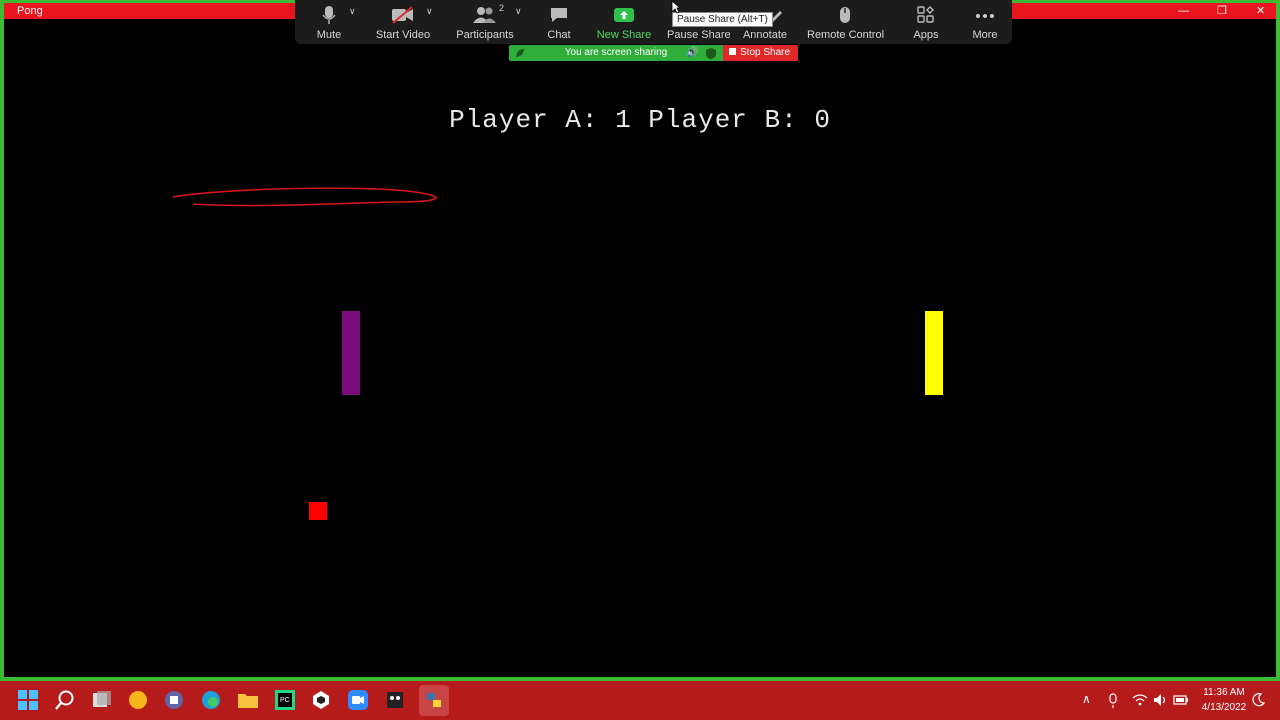 The height and width of the screenshot is (720, 1280). What do you see at coordinates (484, 15) in the screenshot?
I see `participants-icon` at bounding box center [484, 15].